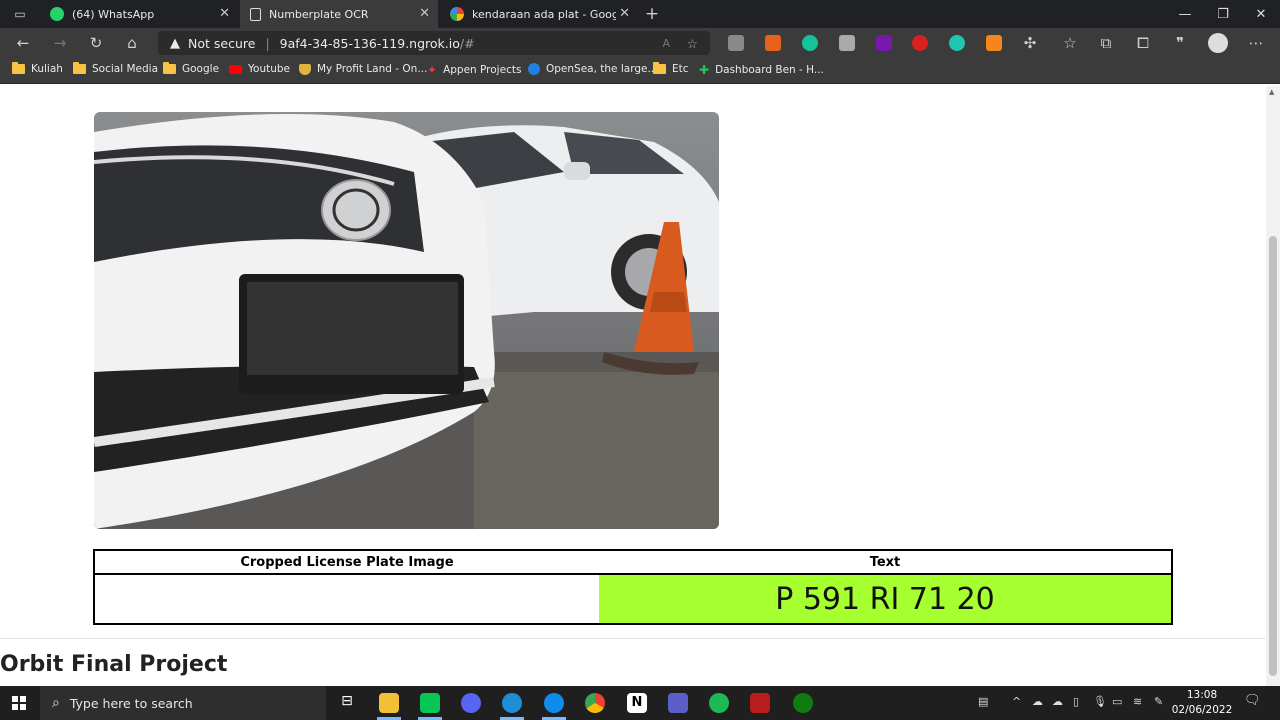 The image size is (1280, 720). What do you see at coordinates (1070, 43) in the screenshot?
I see `favorites-icon: ☆` at bounding box center [1070, 43].